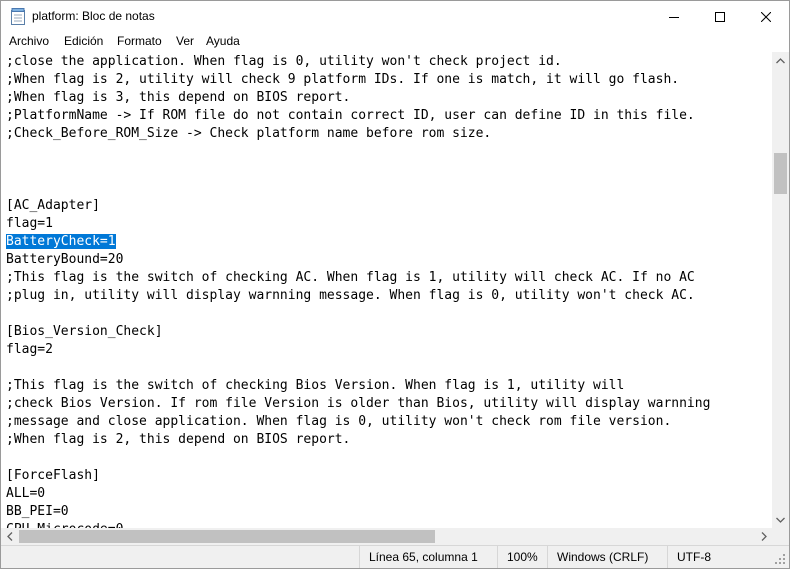 The width and height of the screenshot is (790, 569). Describe the element at coordinates (358, 524) in the screenshot. I see `editor-line: CPU_Microcode=0` at that location.